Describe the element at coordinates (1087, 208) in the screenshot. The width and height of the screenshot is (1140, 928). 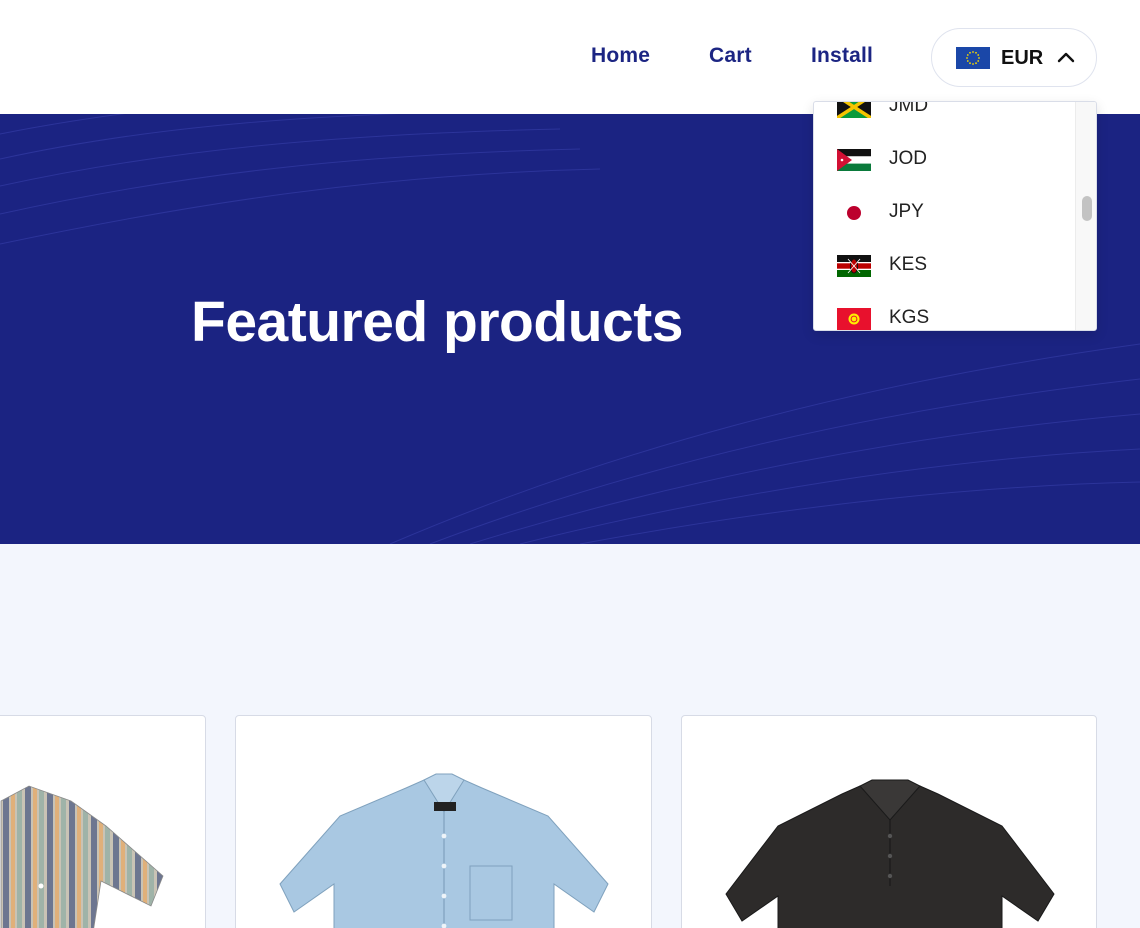
I see `scrollbar-thumb` at that location.